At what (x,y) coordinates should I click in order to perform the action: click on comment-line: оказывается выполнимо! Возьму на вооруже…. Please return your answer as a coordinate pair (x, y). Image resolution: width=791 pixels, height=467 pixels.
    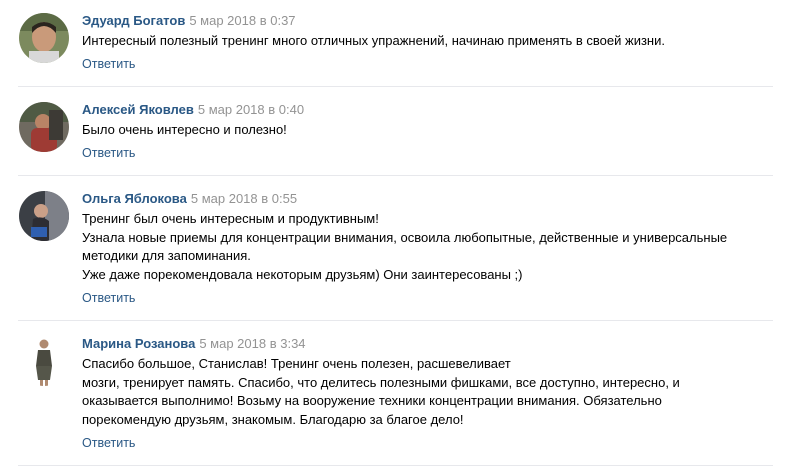
    Looking at the image, I should click on (372, 400).